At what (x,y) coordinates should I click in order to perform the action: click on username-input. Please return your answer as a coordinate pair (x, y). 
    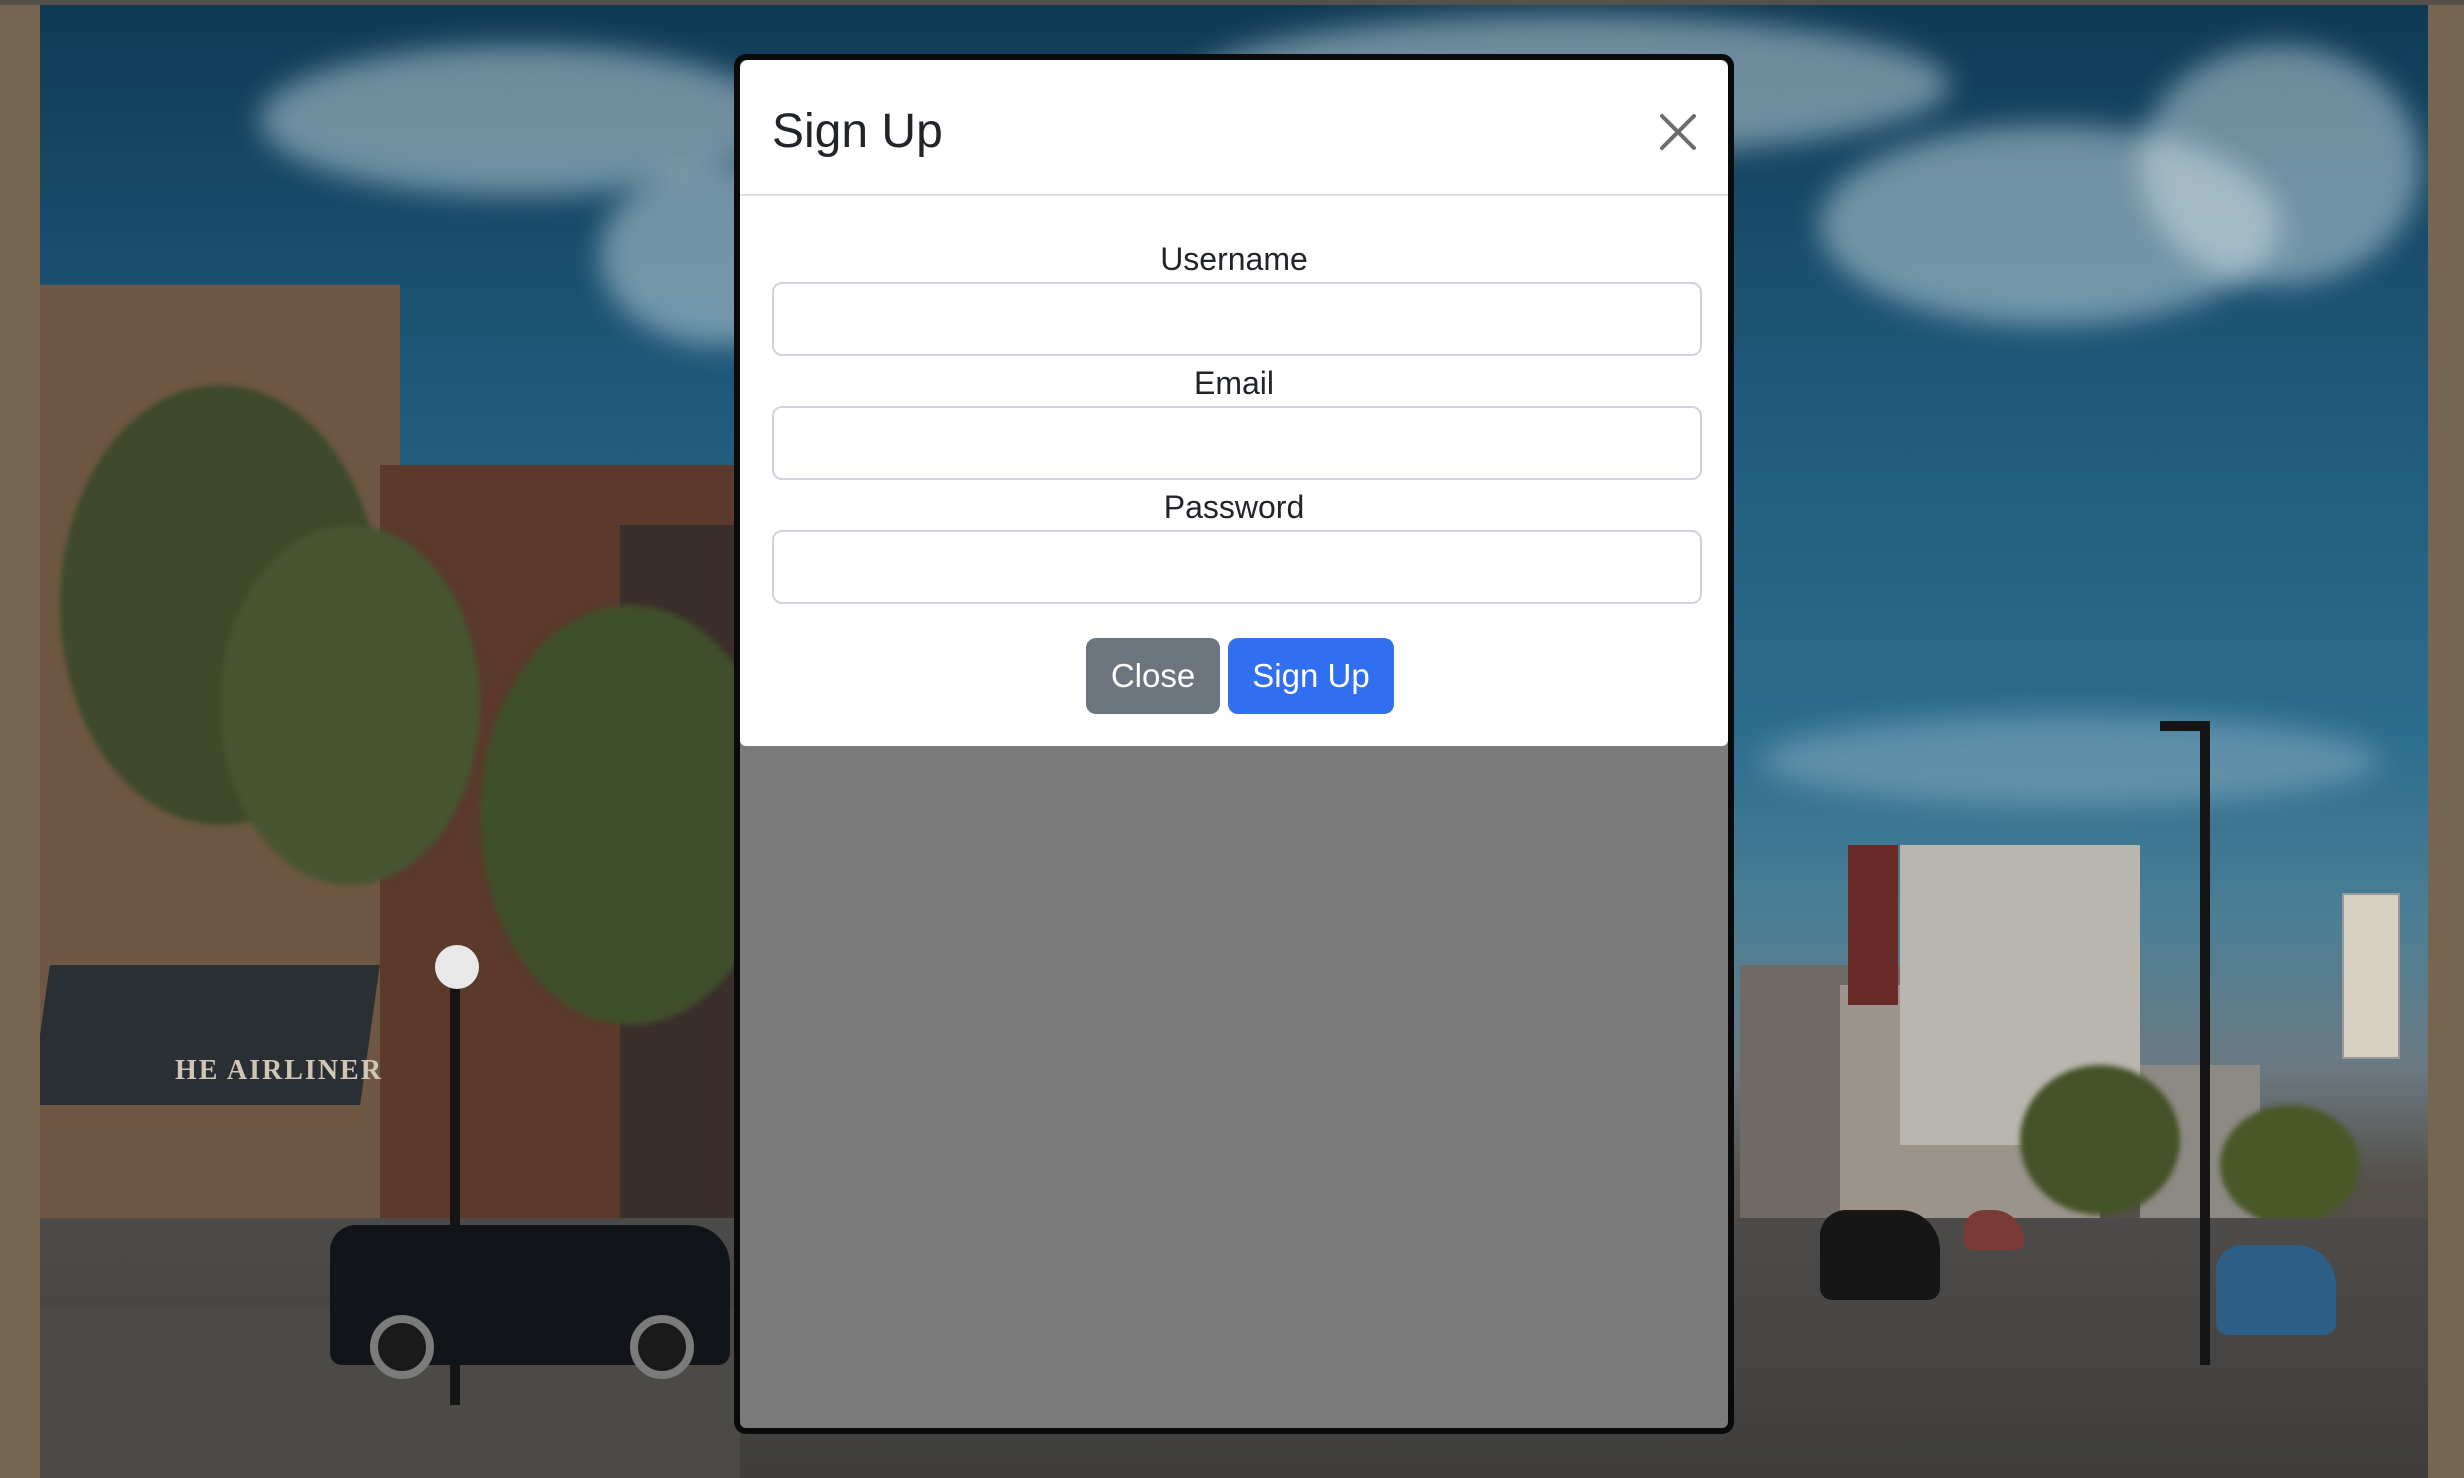
    Looking at the image, I should click on (1237, 319).